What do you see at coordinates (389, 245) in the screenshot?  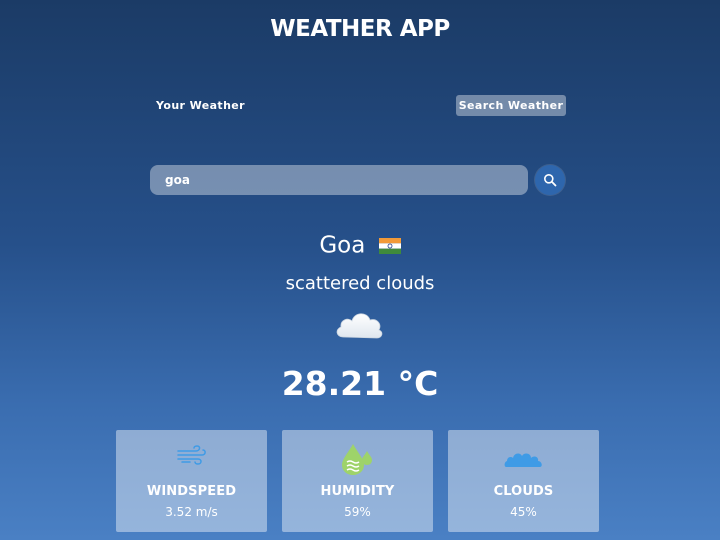 I see `india-flag-icon` at bounding box center [389, 245].